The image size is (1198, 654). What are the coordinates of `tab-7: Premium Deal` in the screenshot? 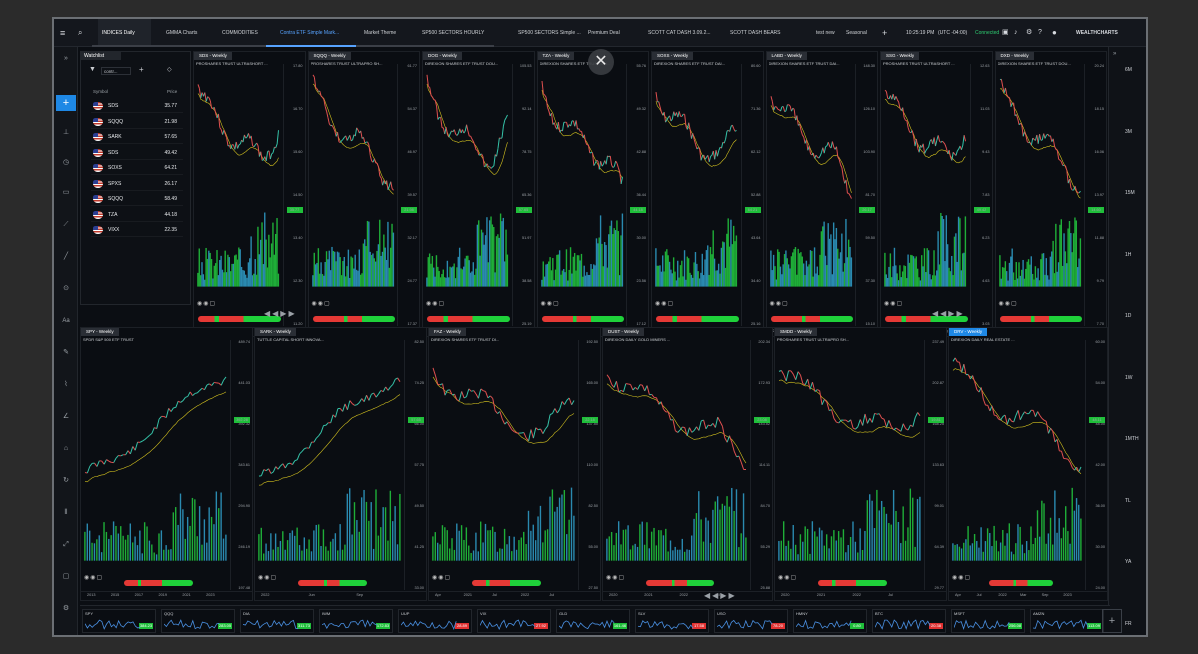 It's located at (604, 33).